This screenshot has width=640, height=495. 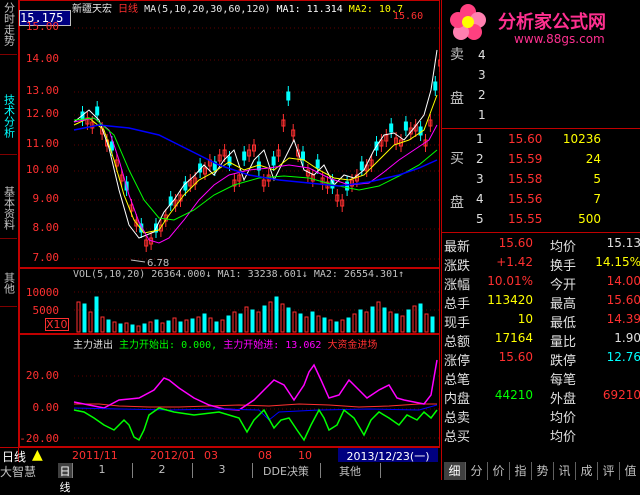 What do you see at coordinates (623, 357) in the screenshot?
I see `quote-value: 12.76` at bounding box center [623, 357].